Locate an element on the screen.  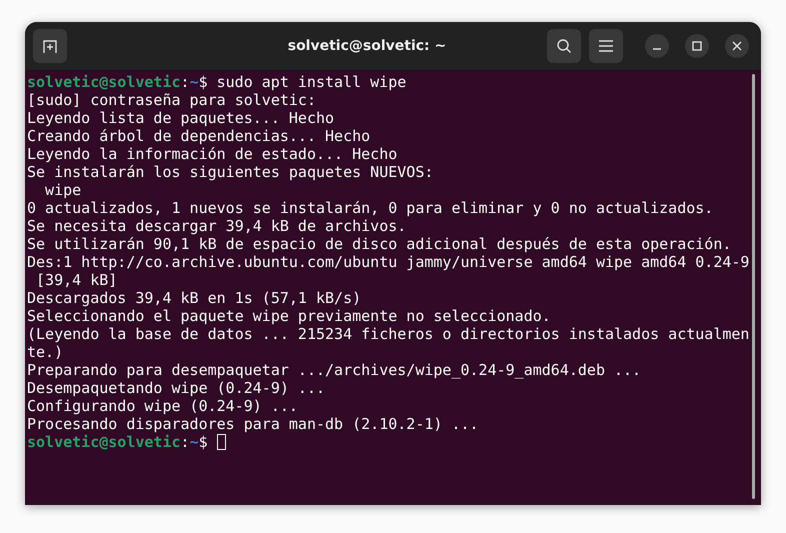
output-line: (Leyendo la base de datos ... 215234 ficheros o directorios instalados actualmen is located at coordinates (388, 334).